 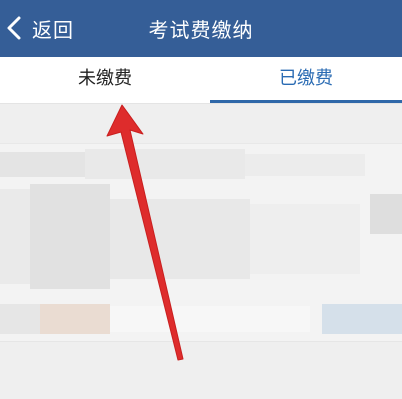 I want to click on tab-paid: 已缴费, so click(x=306, y=80).